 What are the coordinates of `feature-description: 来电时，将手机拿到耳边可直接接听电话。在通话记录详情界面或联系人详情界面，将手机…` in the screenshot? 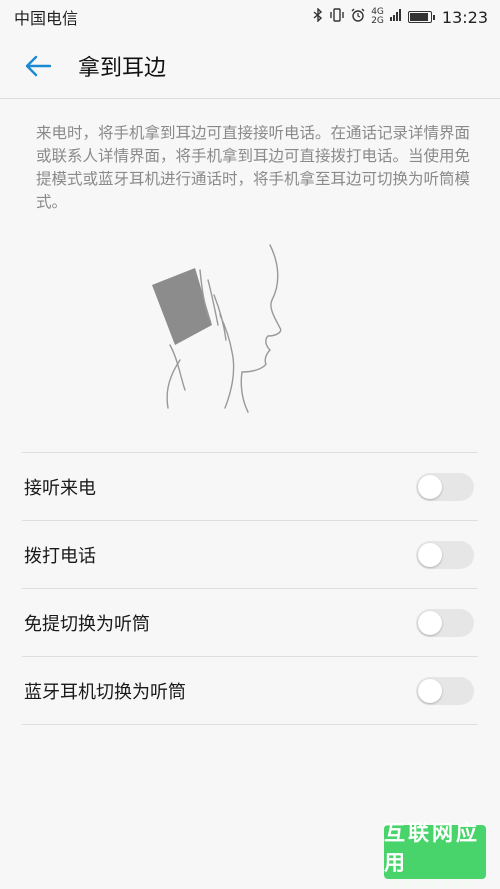 It's located at (253, 167).